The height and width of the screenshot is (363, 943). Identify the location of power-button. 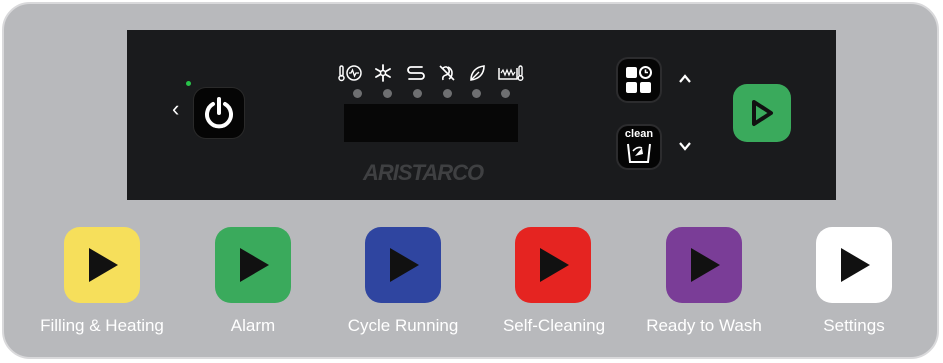
(219, 113).